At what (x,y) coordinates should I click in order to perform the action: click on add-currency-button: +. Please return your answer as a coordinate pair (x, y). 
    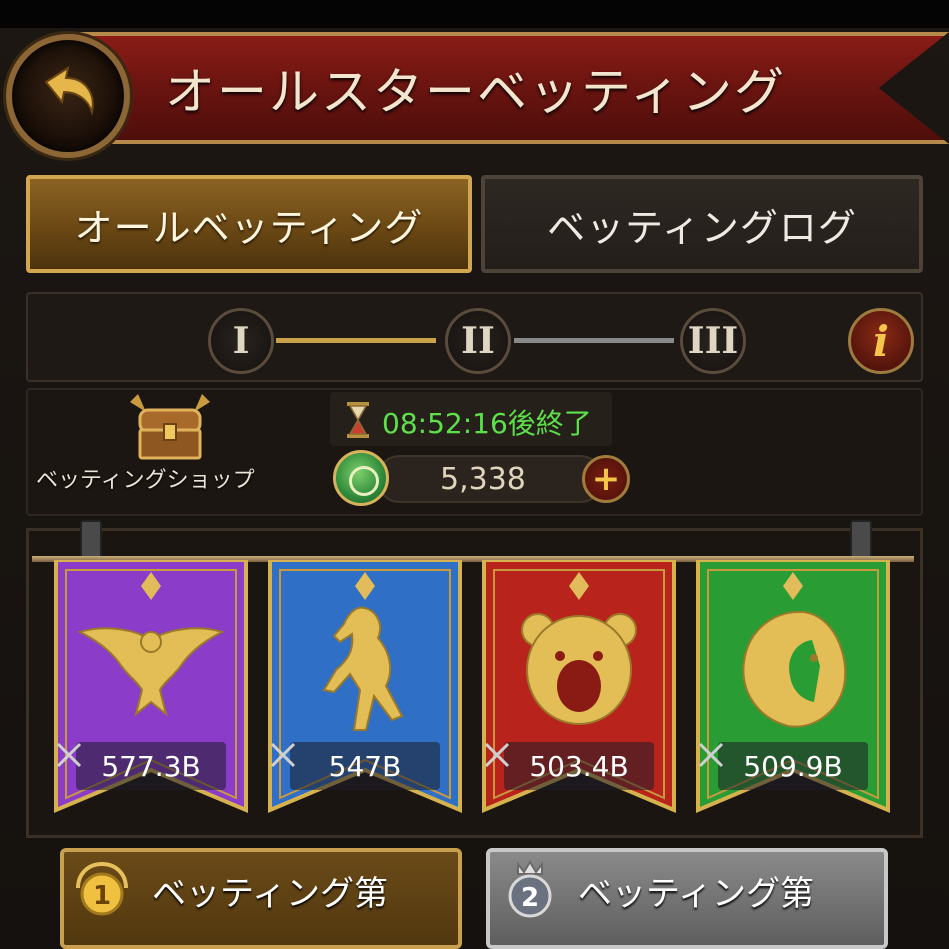
    Looking at the image, I should click on (606, 479).